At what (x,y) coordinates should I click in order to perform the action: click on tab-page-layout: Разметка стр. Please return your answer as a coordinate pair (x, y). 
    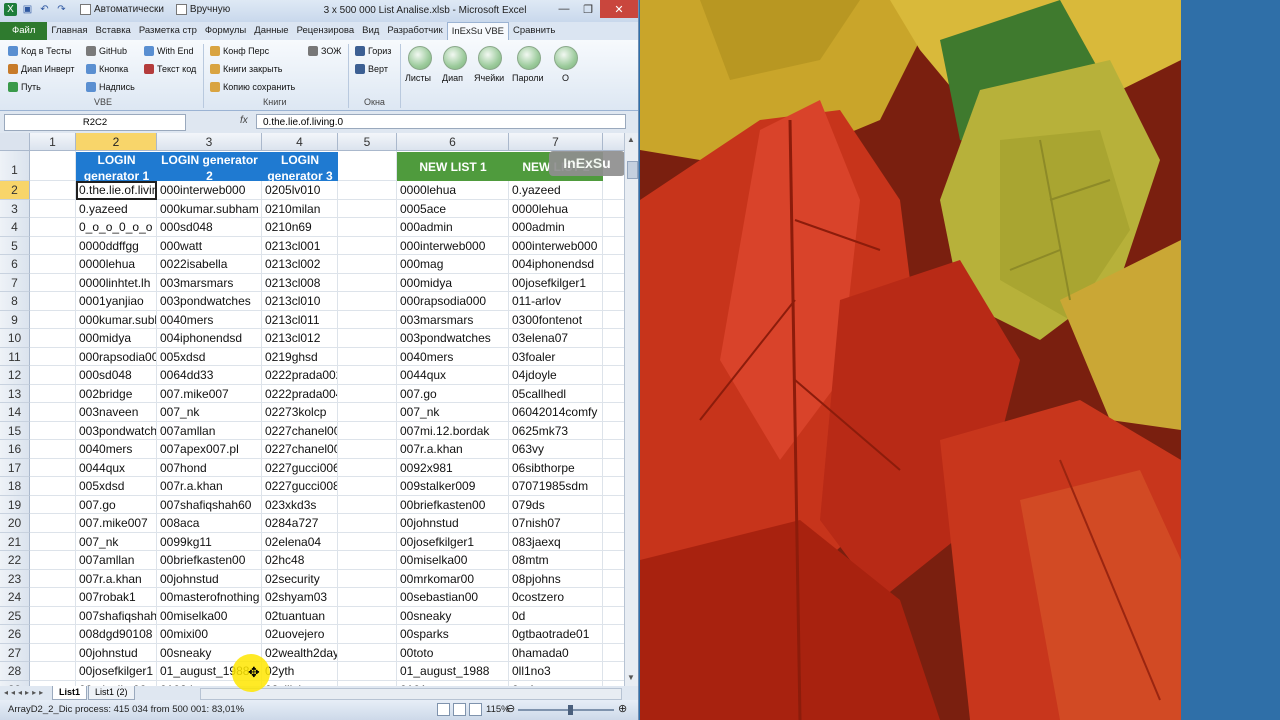
    Looking at the image, I should click on (168, 31).